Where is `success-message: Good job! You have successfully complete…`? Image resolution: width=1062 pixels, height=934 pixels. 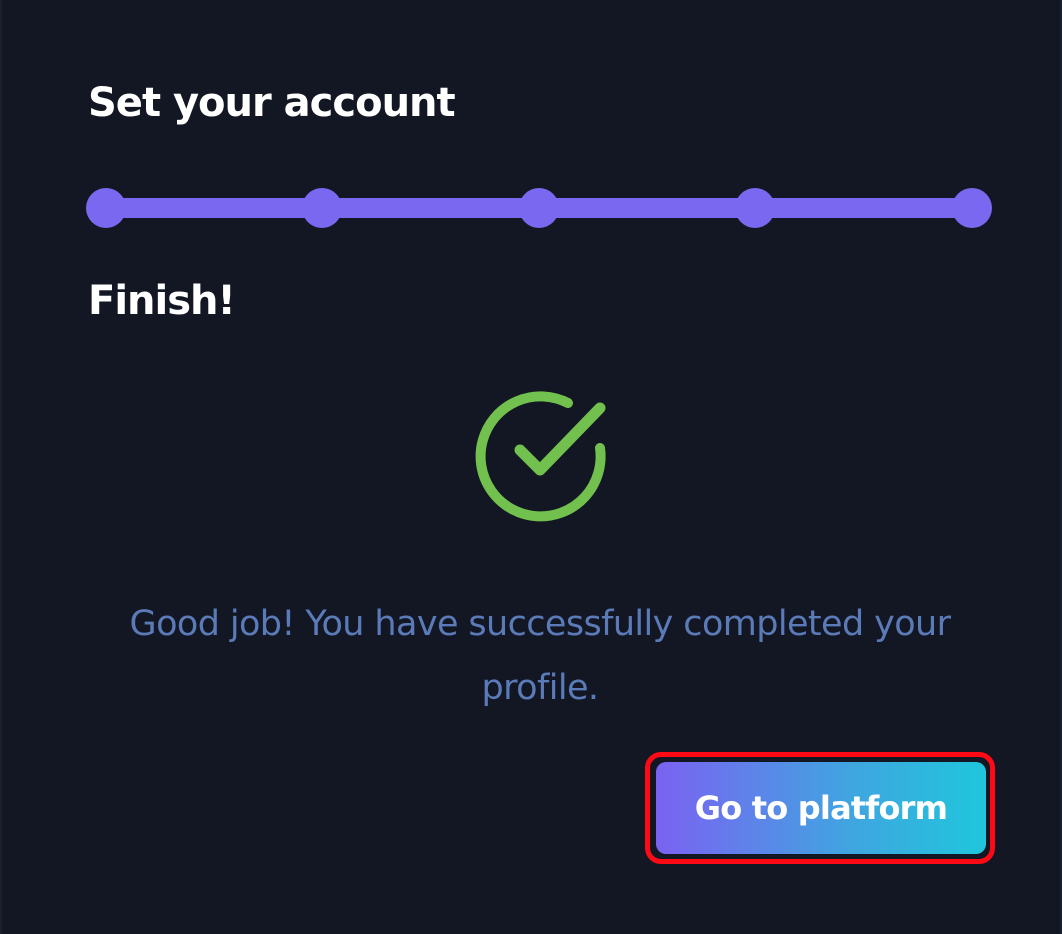 success-message: Good job! You have successfully complete… is located at coordinates (540, 656).